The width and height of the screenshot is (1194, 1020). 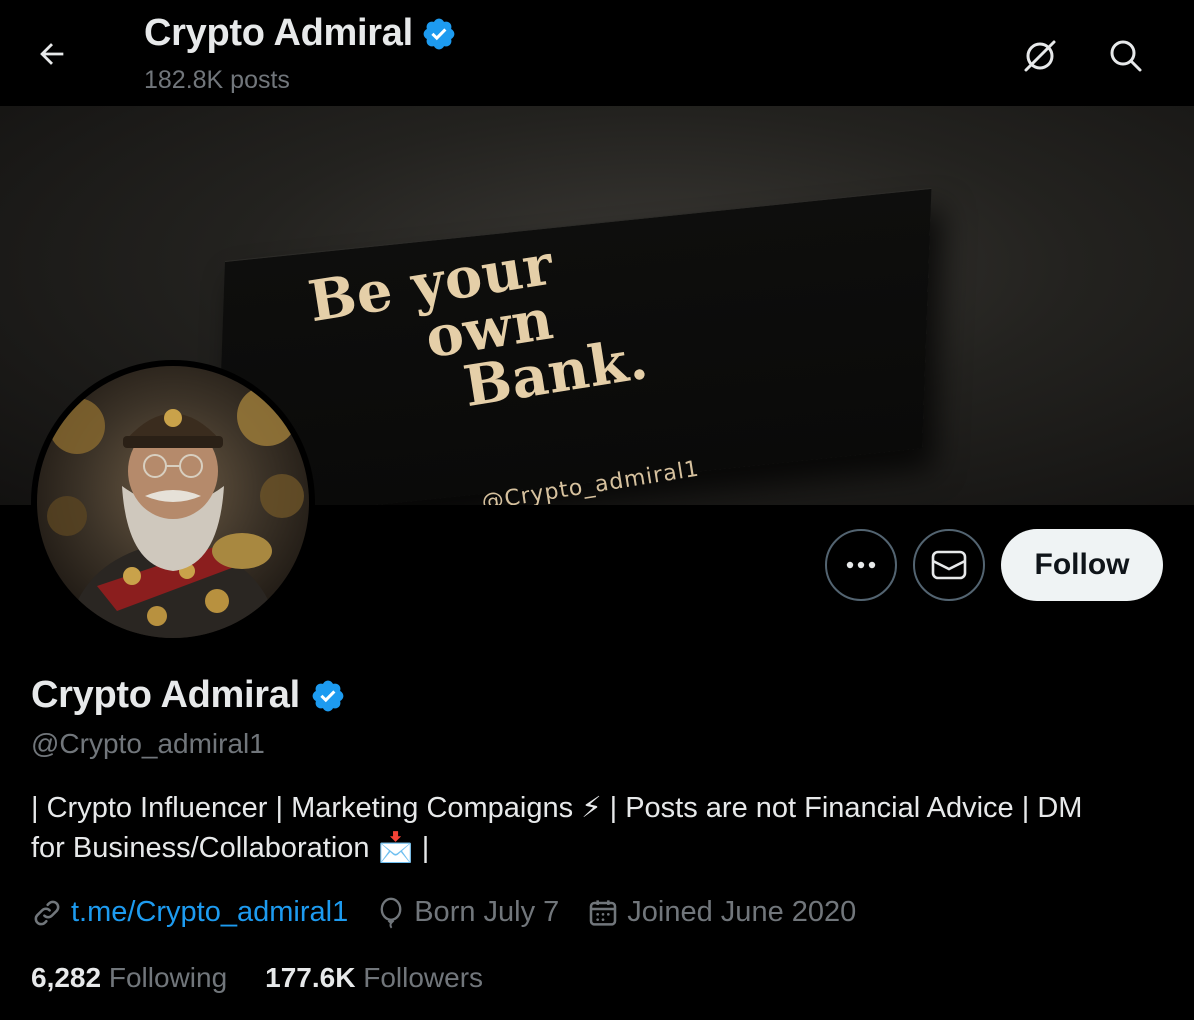 I want to click on search-button, so click(x=1126, y=56).